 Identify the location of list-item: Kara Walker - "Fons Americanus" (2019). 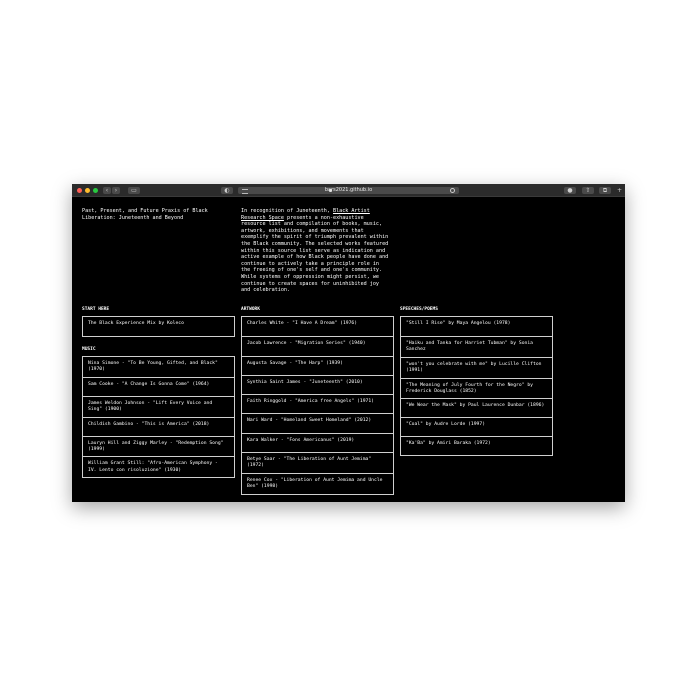
(317, 442).